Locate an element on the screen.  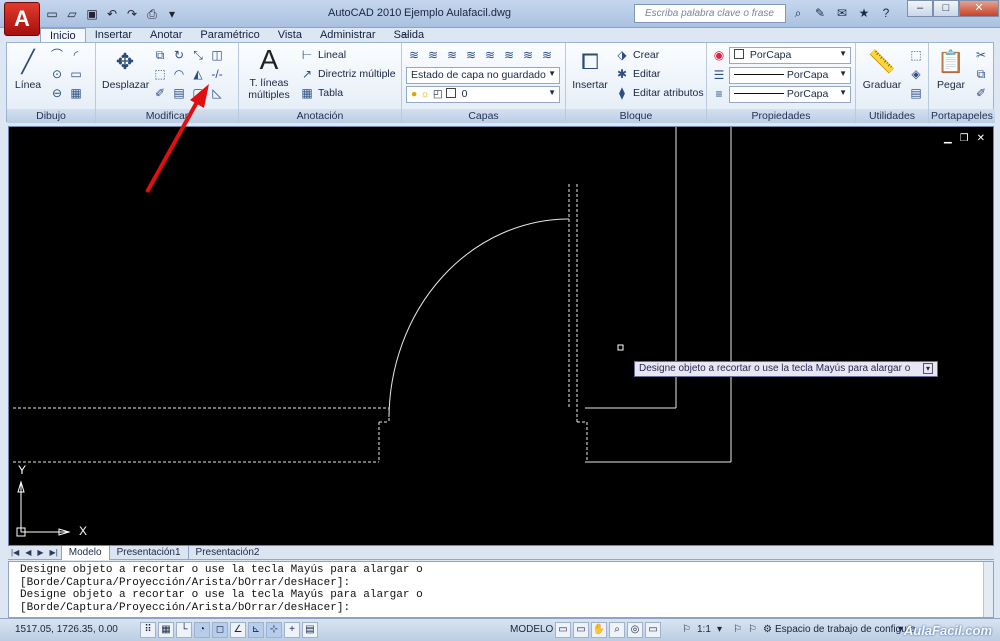
close-button: ✕ is located at coordinates (979, 8).